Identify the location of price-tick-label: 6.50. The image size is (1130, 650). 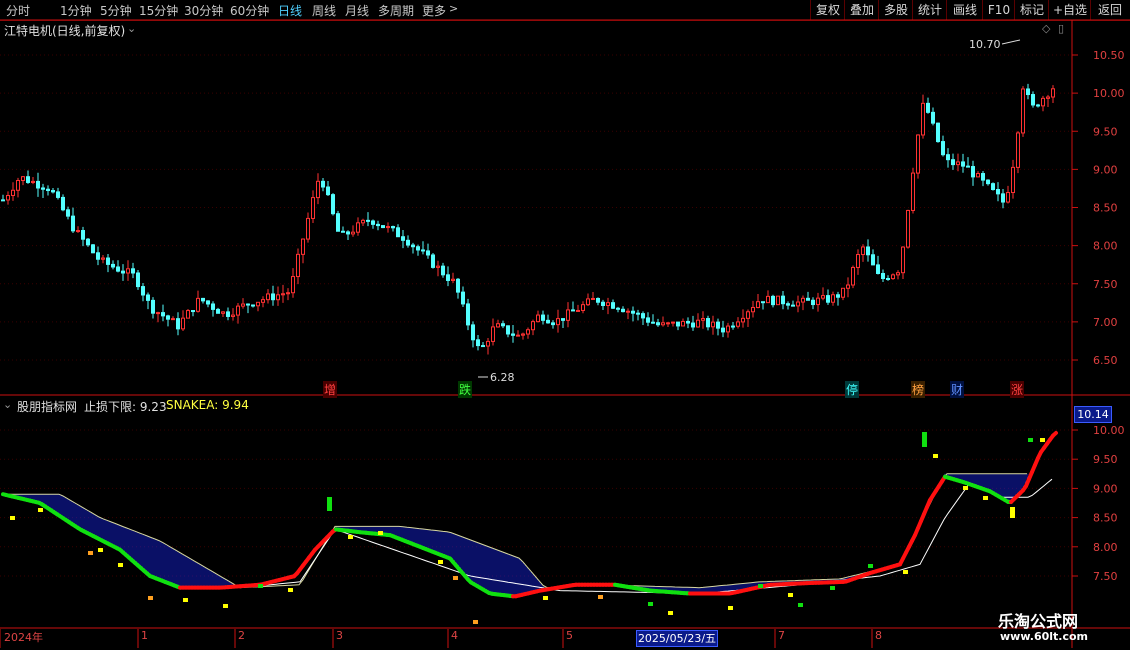
(1105, 360).